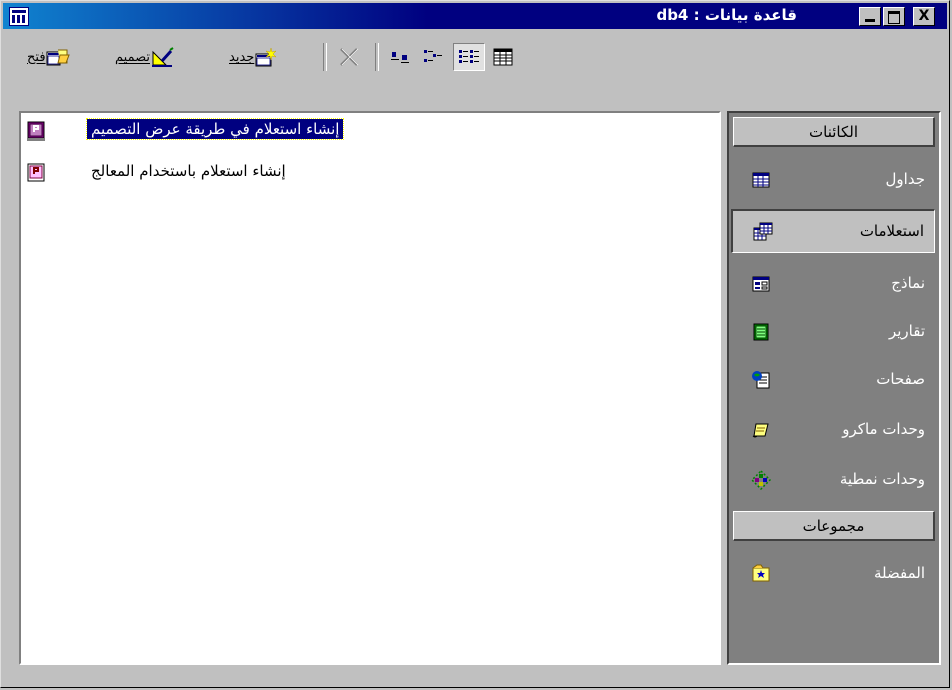 The image size is (952, 690). I want to click on small-icons-icon, so click(433, 57).